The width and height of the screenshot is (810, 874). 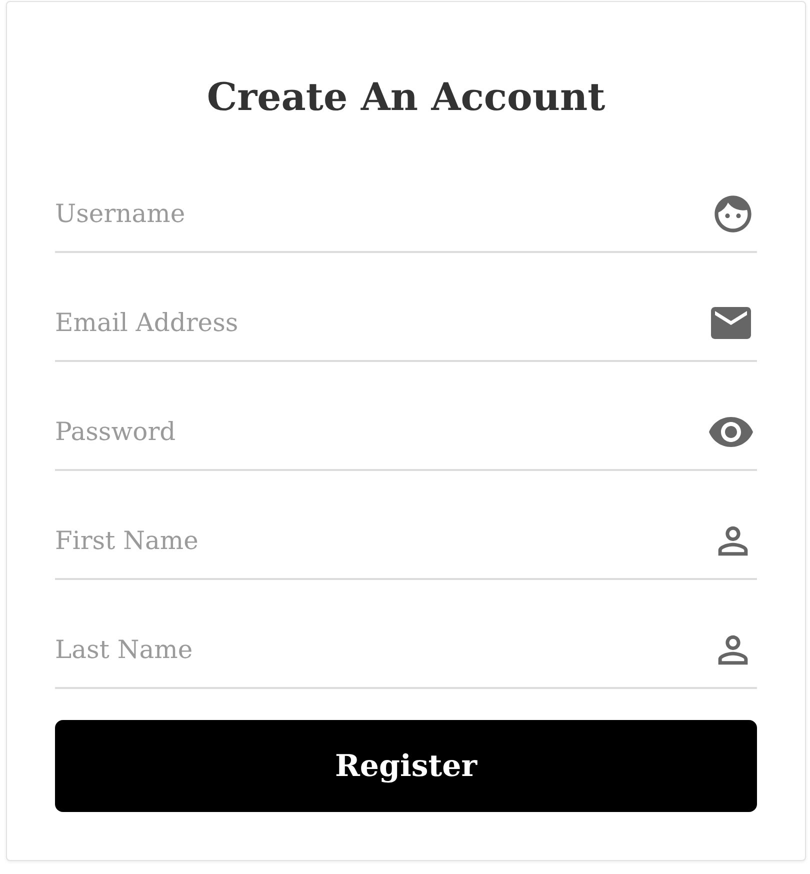 I want to click on input-field: First Name, so click(x=383, y=540).